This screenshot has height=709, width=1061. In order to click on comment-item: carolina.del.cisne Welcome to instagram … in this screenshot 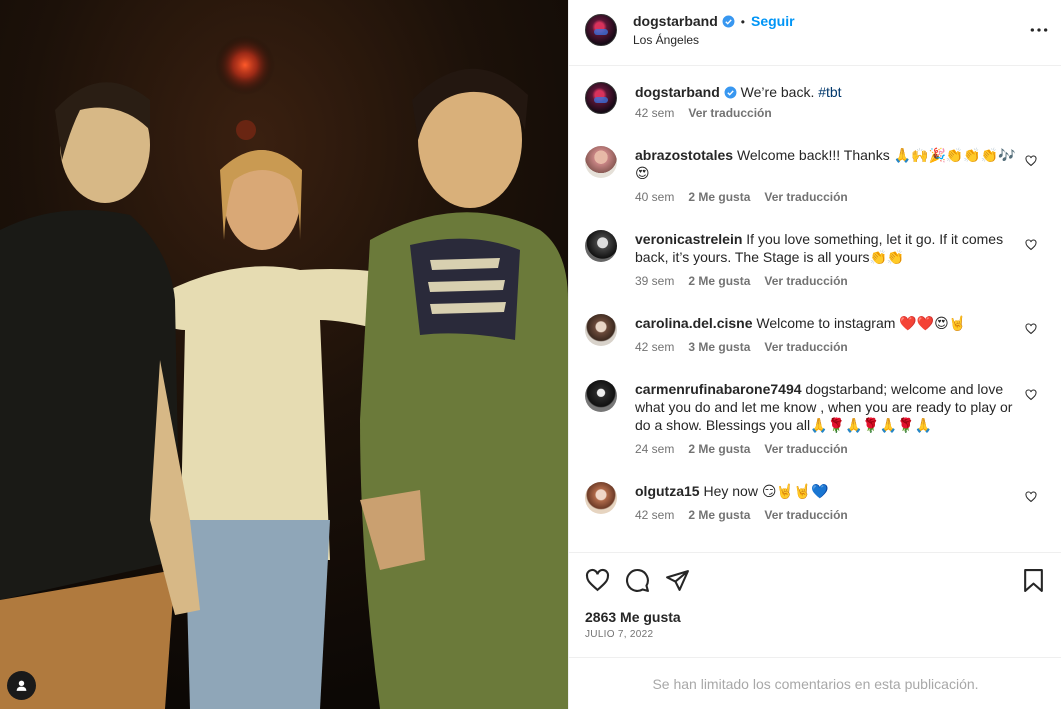, I will do `click(815, 335)`.